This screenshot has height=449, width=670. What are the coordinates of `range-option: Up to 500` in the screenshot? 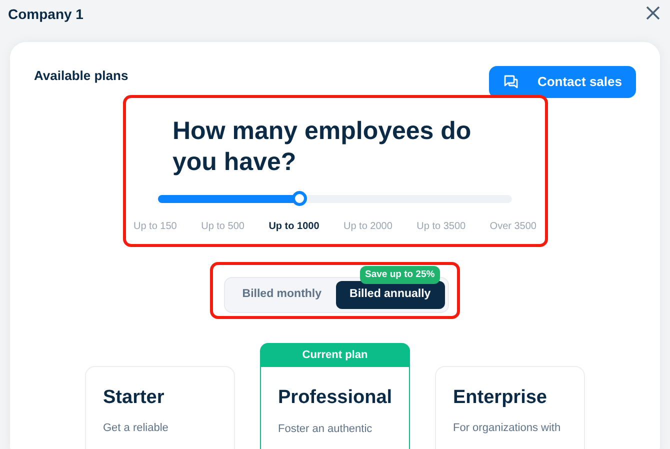 It's located at (222, 226).